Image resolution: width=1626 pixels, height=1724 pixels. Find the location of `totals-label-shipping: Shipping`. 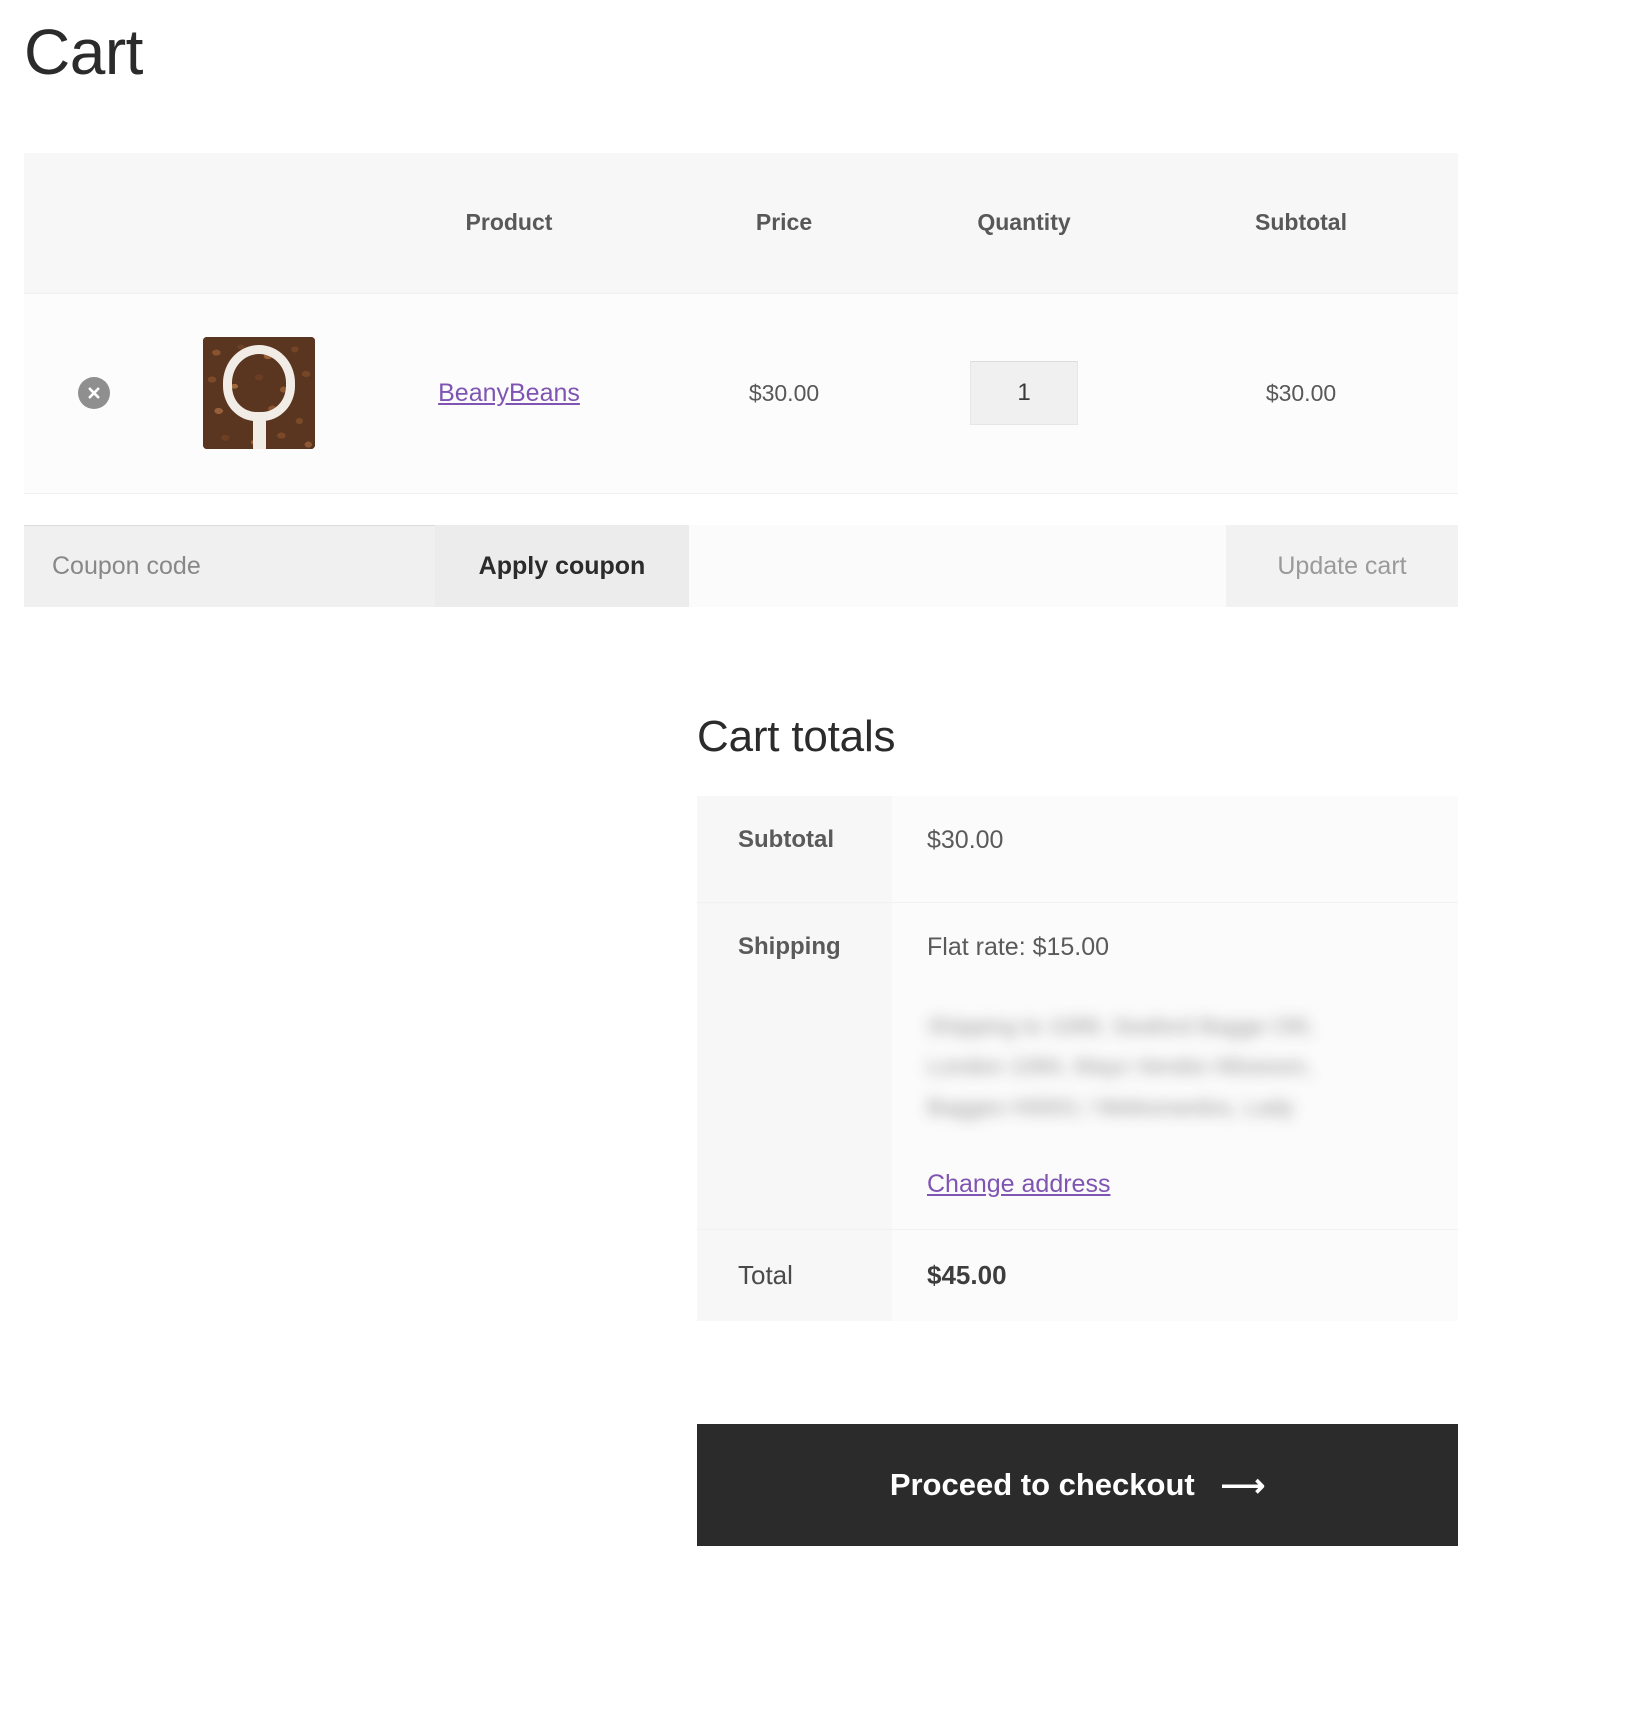

totals-label-shipping: Shipping is located at coordinates (794, 1066).